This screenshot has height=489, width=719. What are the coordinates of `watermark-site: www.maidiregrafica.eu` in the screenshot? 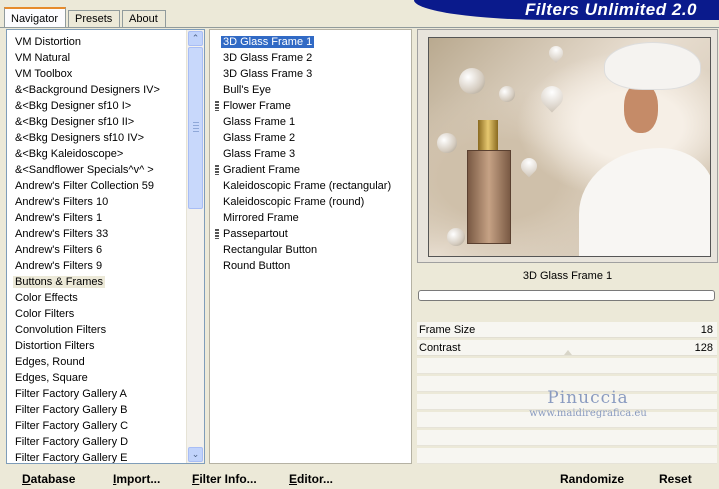 It's located at (588, 413).